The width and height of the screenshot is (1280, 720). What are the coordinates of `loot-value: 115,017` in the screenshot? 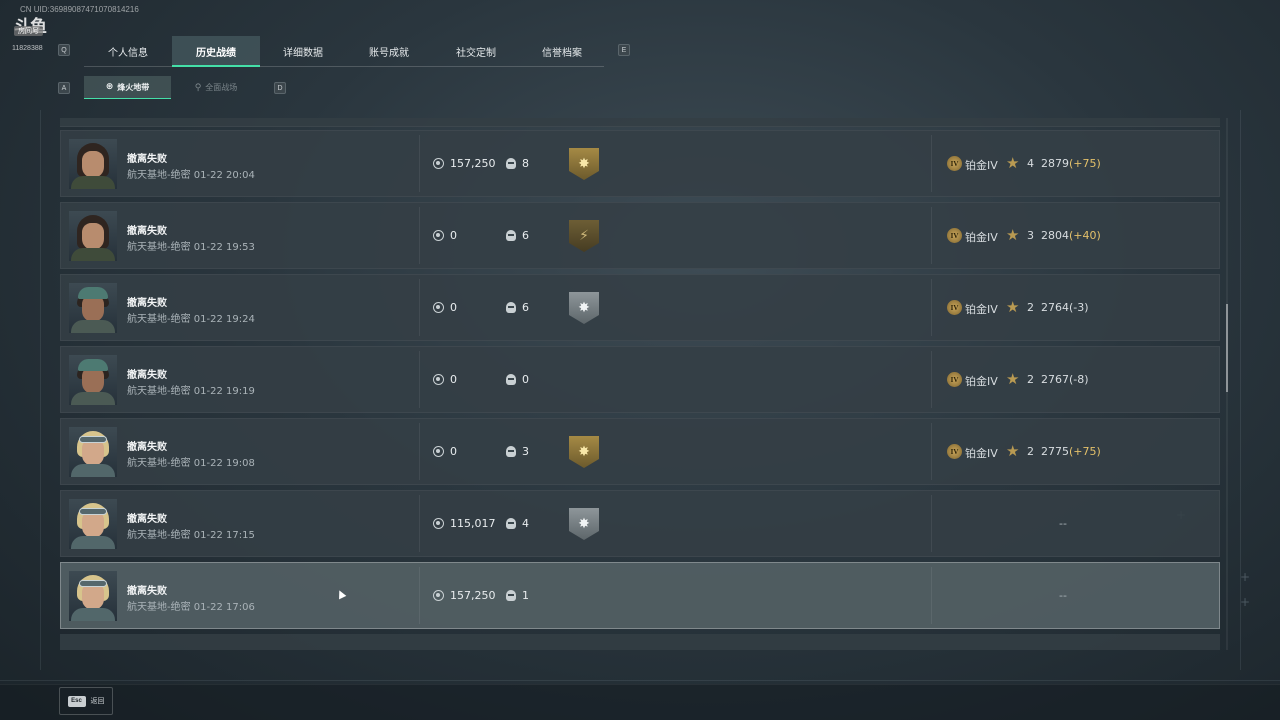 It's located at (473, 523).